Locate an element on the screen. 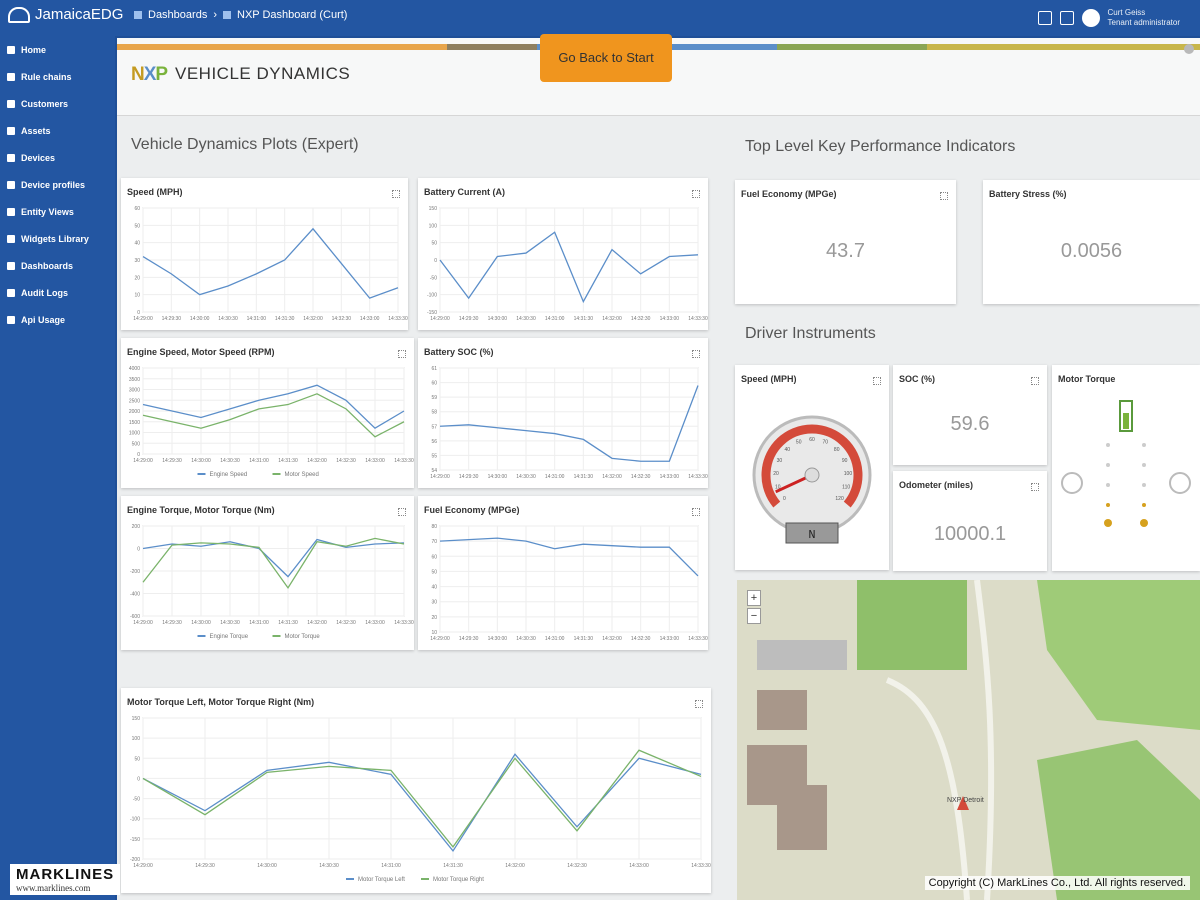 Image resolution: width=1200 pixels, height=900 pixels. app-name: JamaicaEDG is located at coordinates (79, 14).